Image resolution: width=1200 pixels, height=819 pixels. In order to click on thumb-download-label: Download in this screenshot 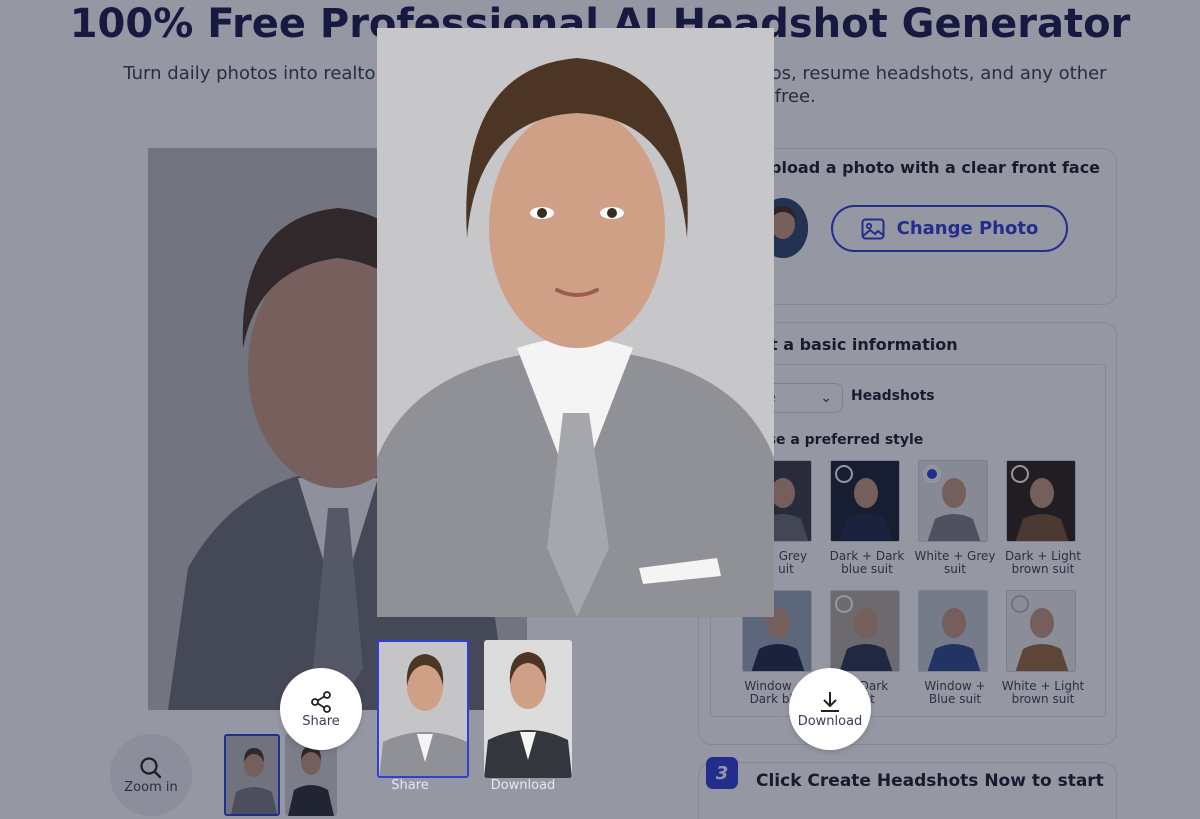, I will do `click(523, 785)`.